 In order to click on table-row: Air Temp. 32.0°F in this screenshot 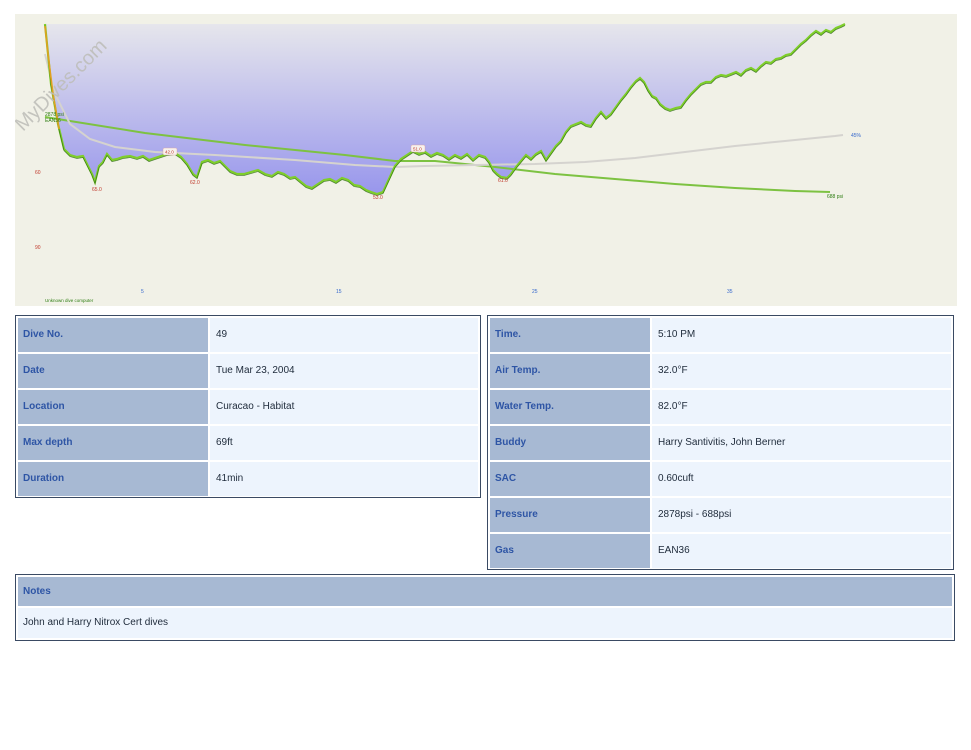, I will do `click(720, 371)`.